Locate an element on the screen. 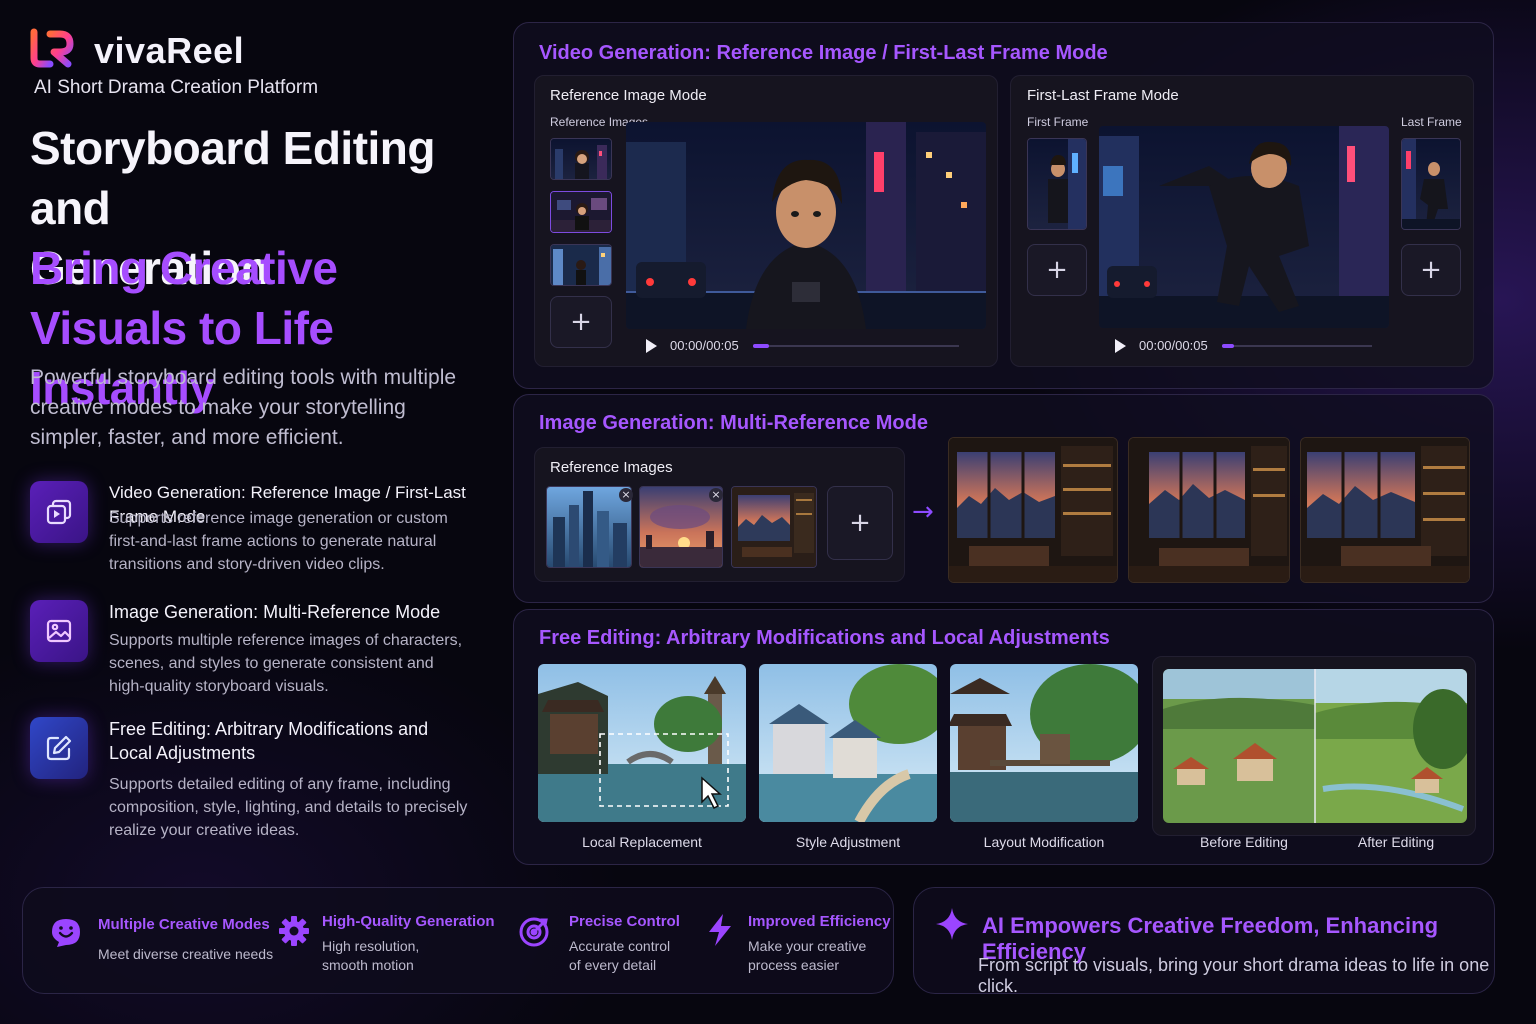 Image resolution: width=1536 pixels, height=1024 pixels. local-replacement-image is located at coordinates (642, 743).